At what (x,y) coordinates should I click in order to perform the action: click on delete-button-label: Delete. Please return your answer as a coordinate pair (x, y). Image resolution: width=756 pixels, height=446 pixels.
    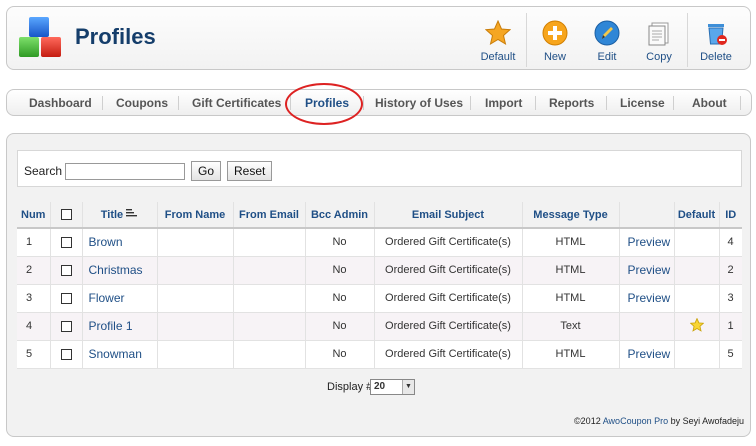
    Looking at the image, I should click on (716, 57).